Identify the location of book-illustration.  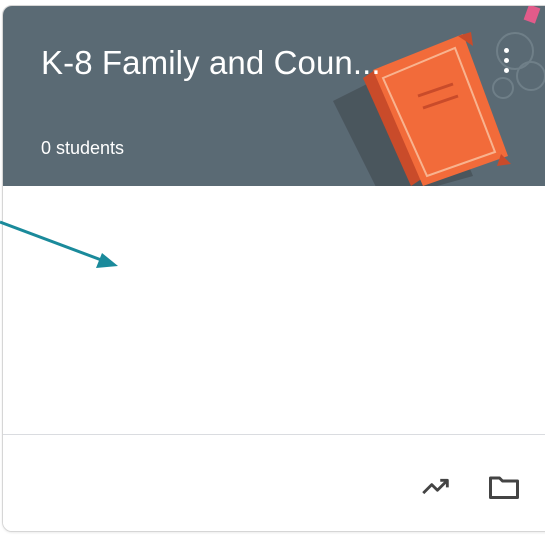
(439, 96).